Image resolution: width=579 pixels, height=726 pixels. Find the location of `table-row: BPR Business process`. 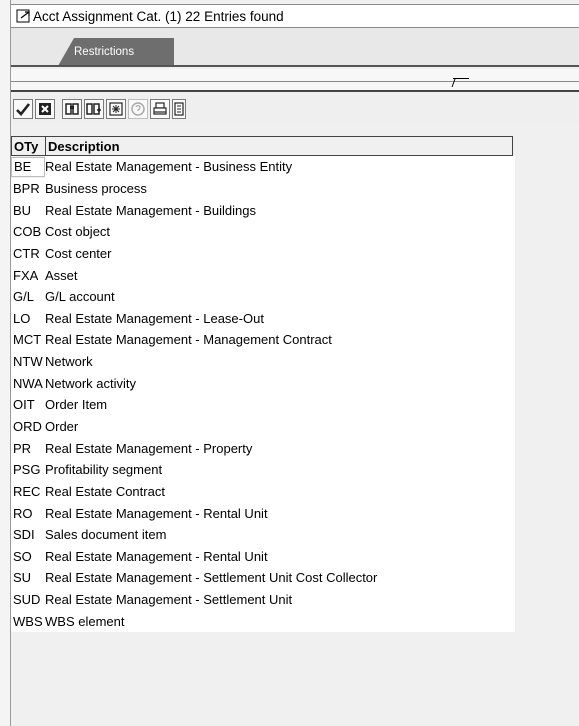

table-row: BPR Business process is located at coordinates (295, 188).